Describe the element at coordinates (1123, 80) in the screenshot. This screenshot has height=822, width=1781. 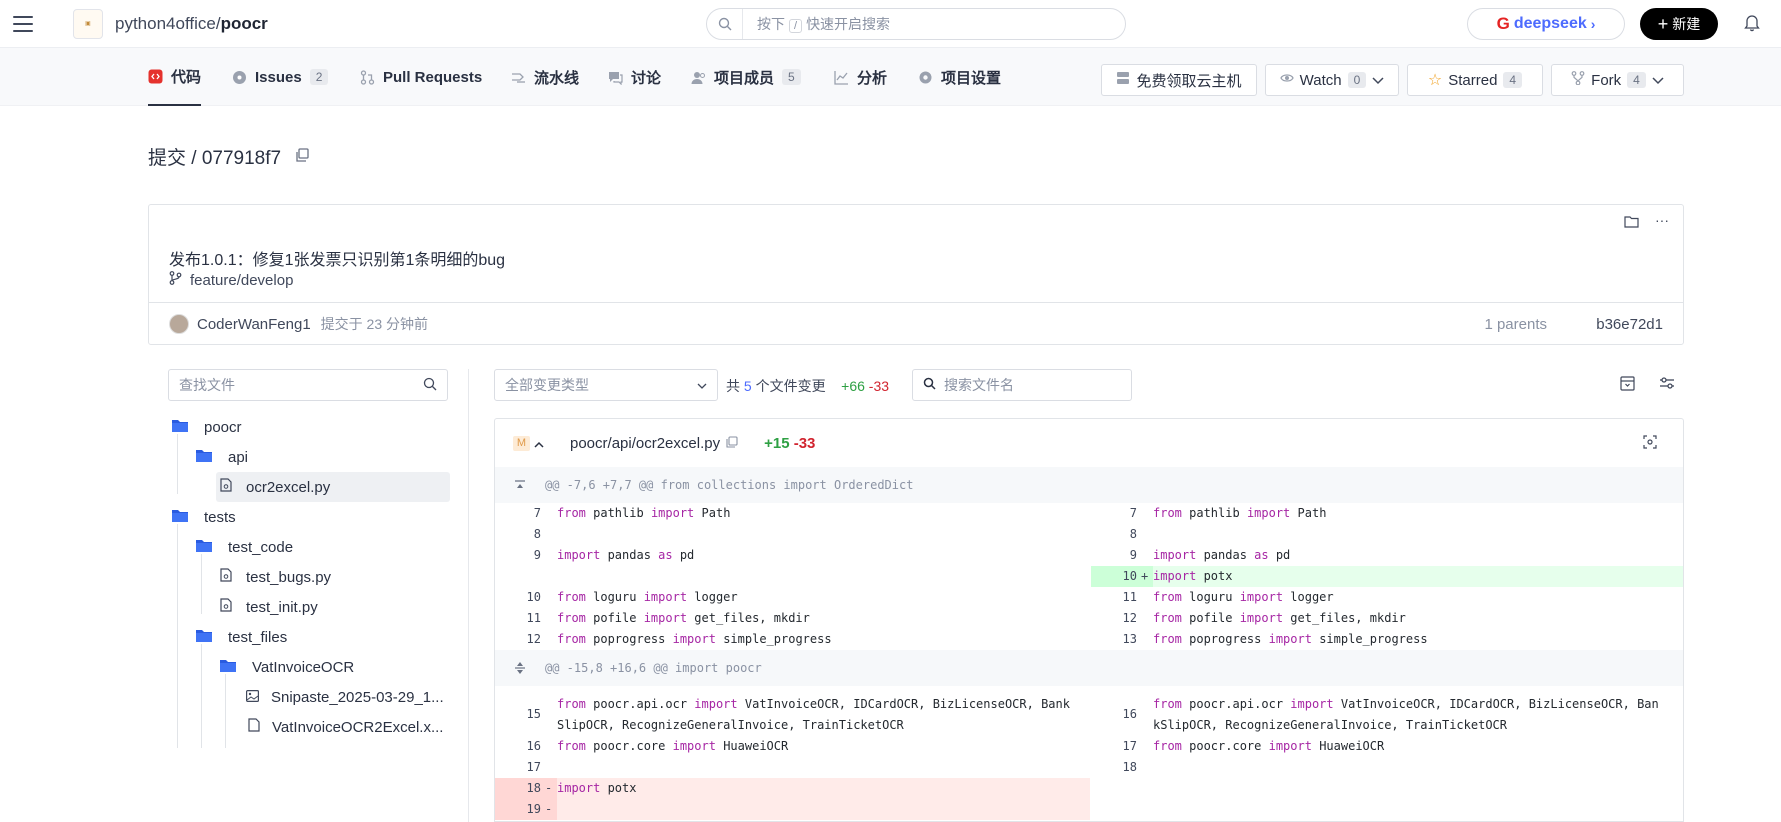
I see `server-icon` at that location.